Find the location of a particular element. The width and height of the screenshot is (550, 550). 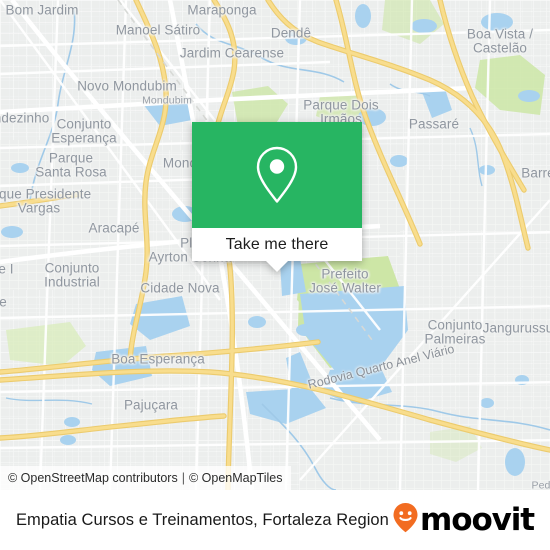

popup-cta-bar: Take me there is located at coordinates (277, 250).